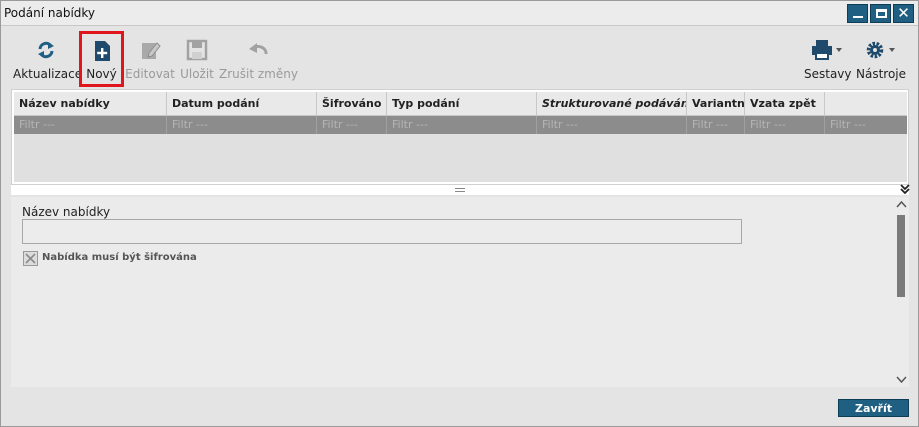 This screenshot has width=919, height=427. What do you see at coordinates (102, 51) in the screenshot?
I see `new-document-icon` at bounding box center [102, 51].